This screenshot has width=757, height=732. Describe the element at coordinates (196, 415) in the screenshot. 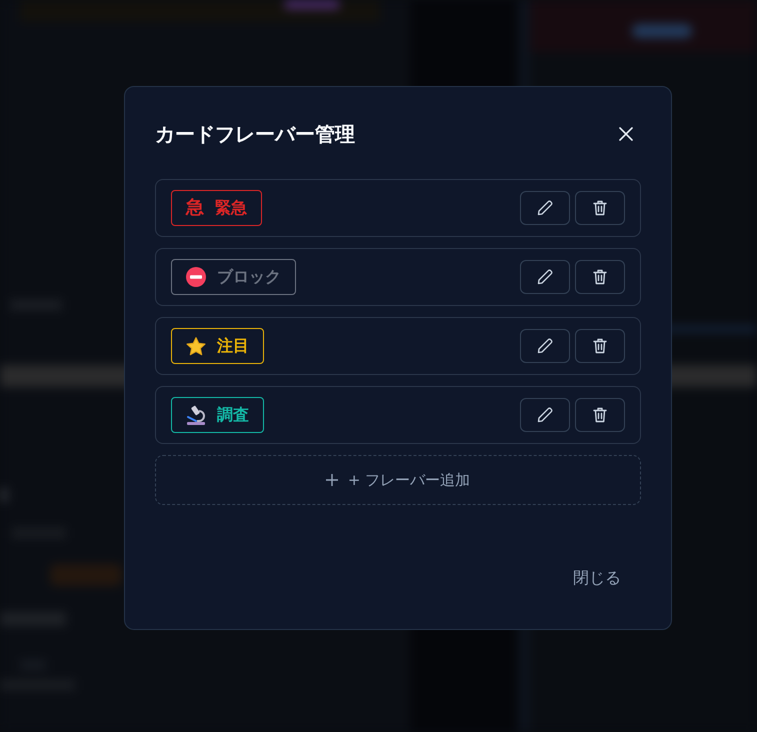

I see `microscope-icon` at that location.